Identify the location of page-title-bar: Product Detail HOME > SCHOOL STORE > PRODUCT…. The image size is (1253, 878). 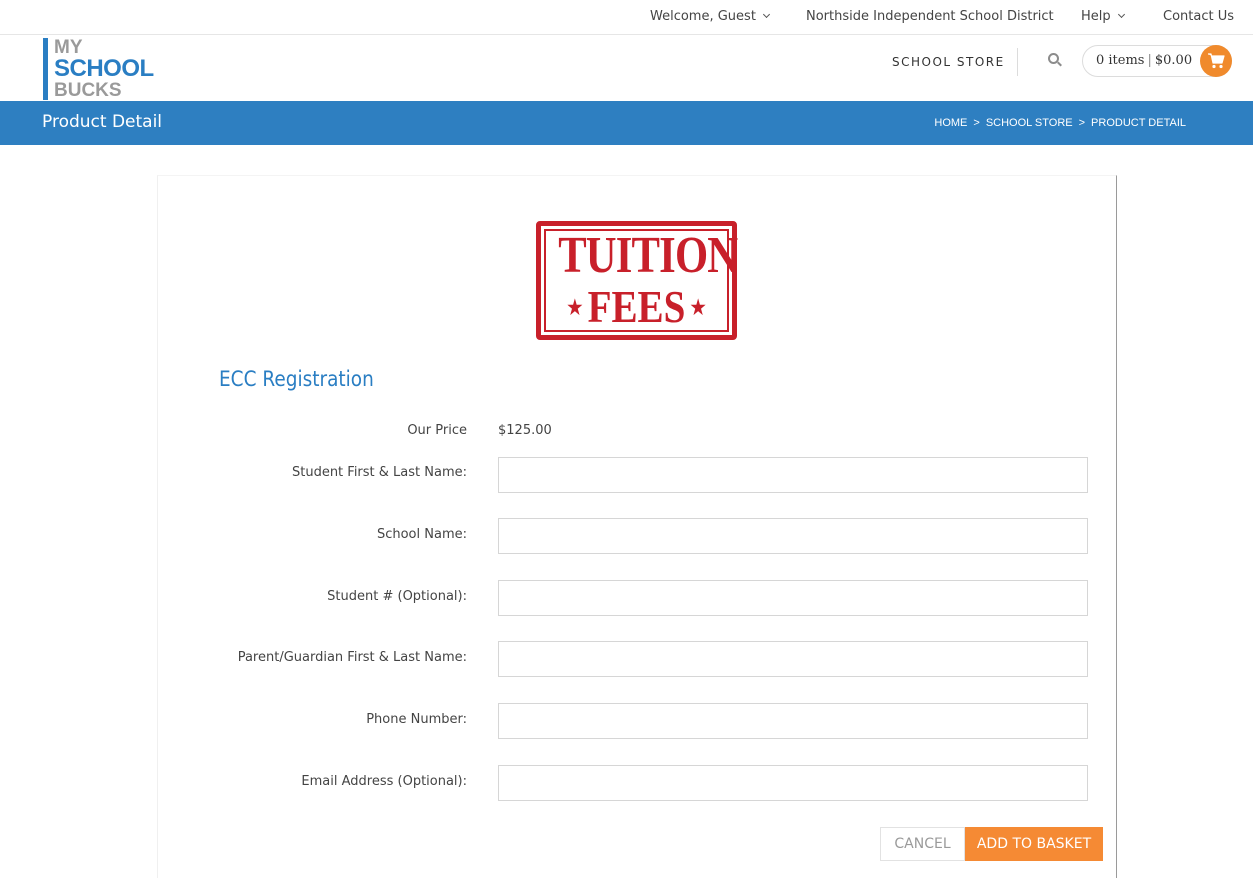
(626, 123).